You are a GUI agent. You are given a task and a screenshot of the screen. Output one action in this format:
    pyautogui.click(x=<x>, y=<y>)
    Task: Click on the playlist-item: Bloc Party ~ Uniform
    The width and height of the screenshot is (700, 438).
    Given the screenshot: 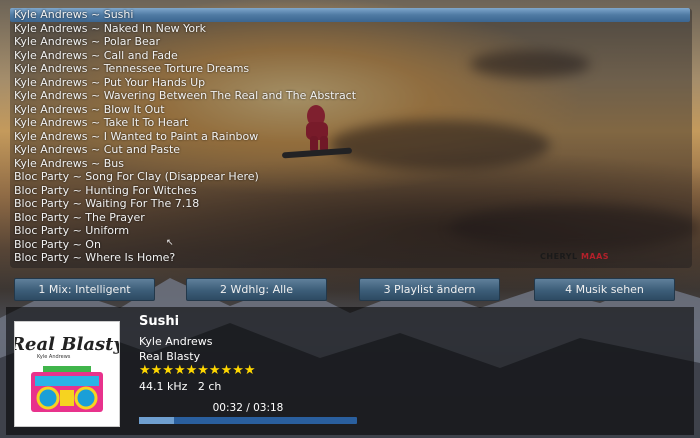 What is the action you would take?
    pyautogui.click(x=351, y=231)
    